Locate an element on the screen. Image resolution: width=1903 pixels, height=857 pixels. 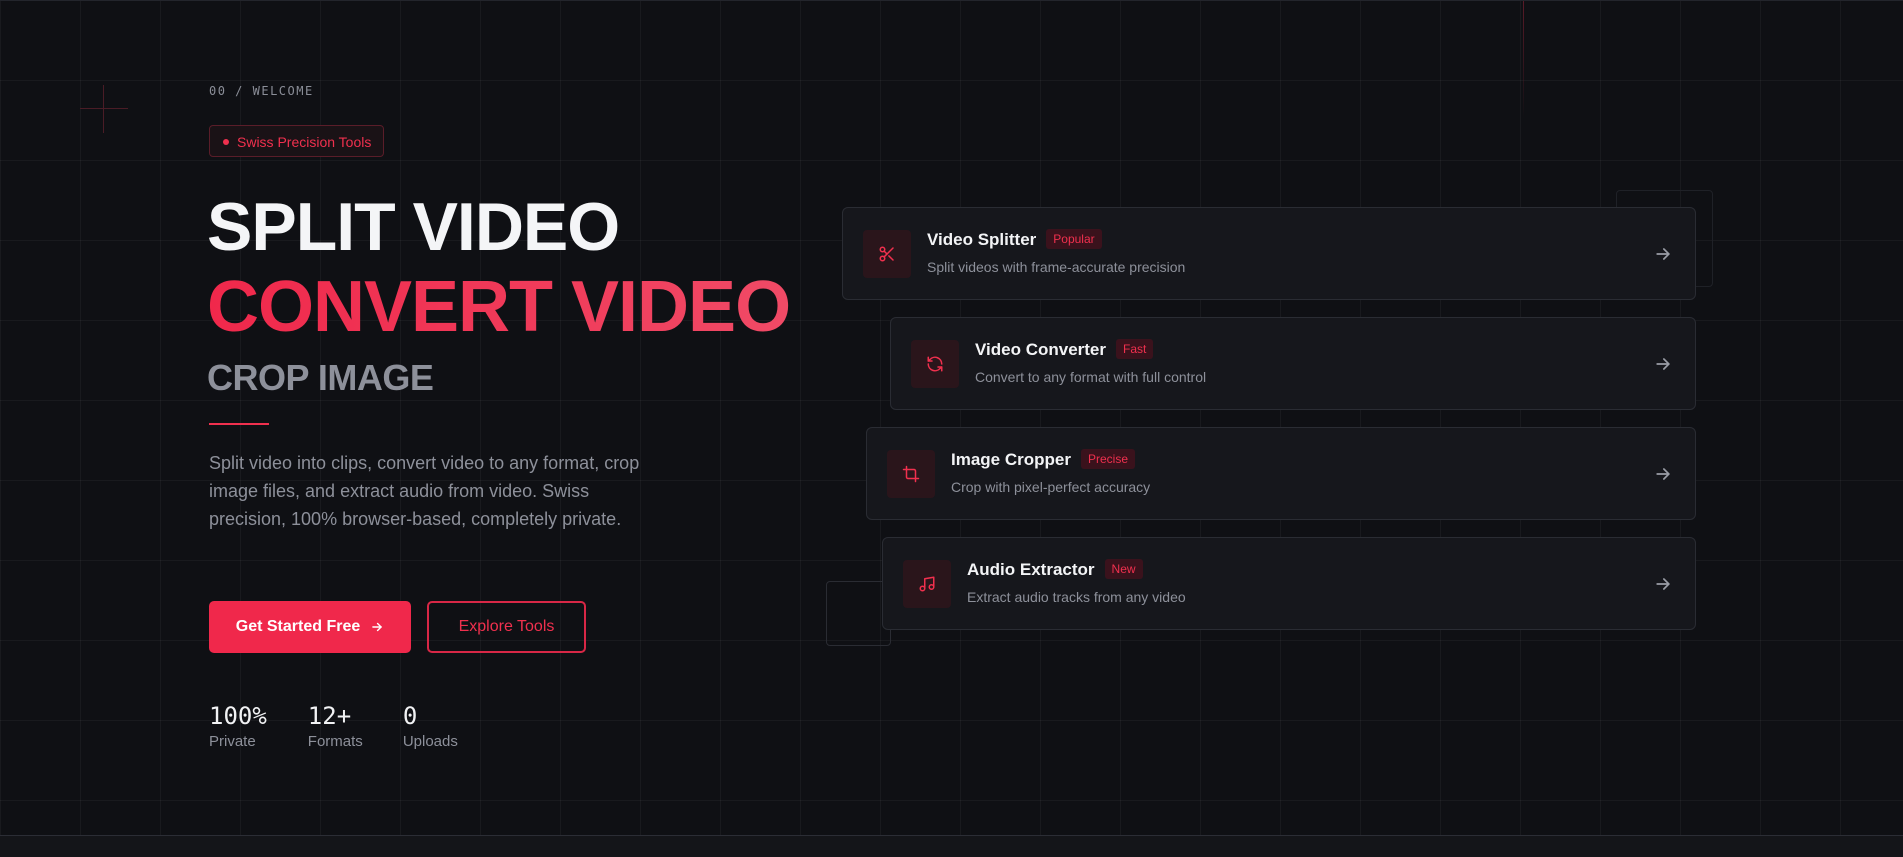
refresh-icon is located at coordinates (935, 364).